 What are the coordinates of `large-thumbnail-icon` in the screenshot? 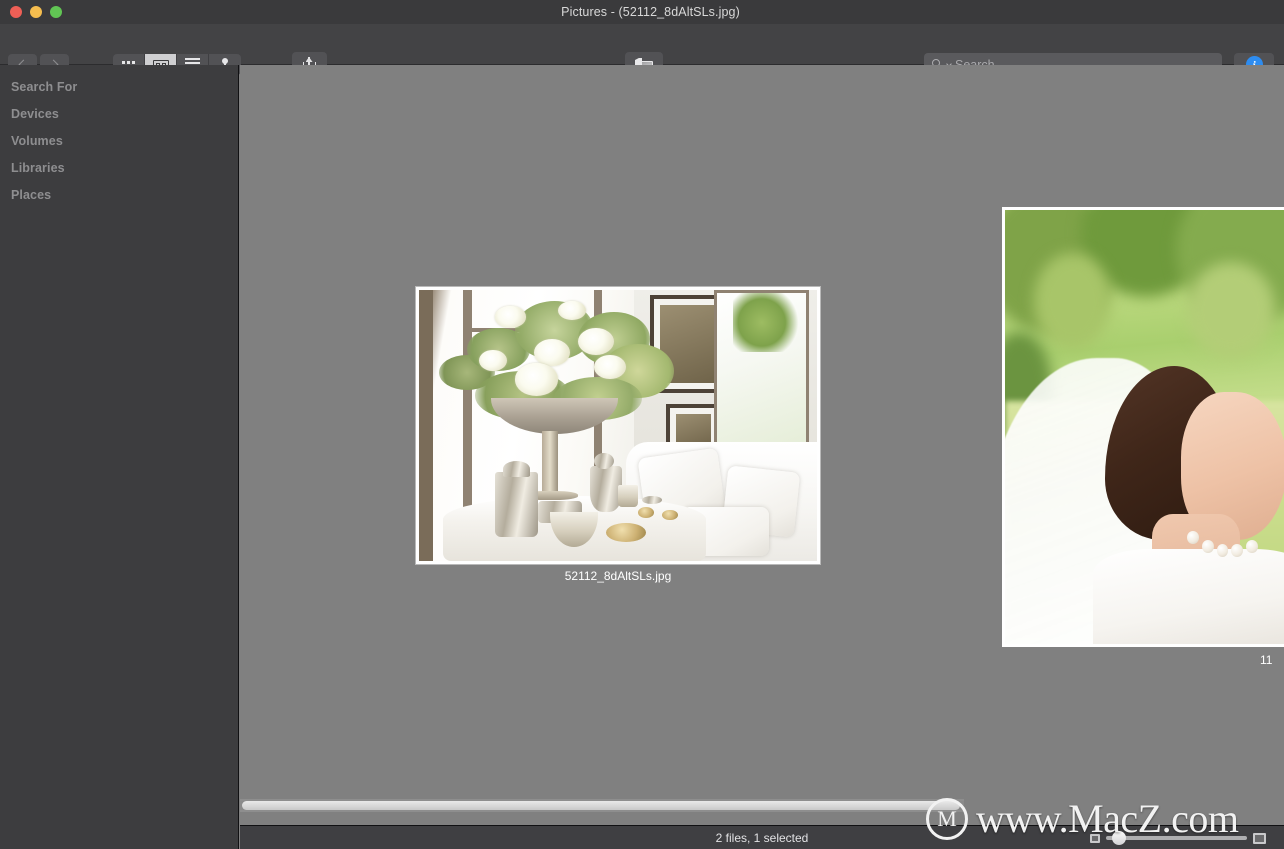 It's located at (1259, 838).